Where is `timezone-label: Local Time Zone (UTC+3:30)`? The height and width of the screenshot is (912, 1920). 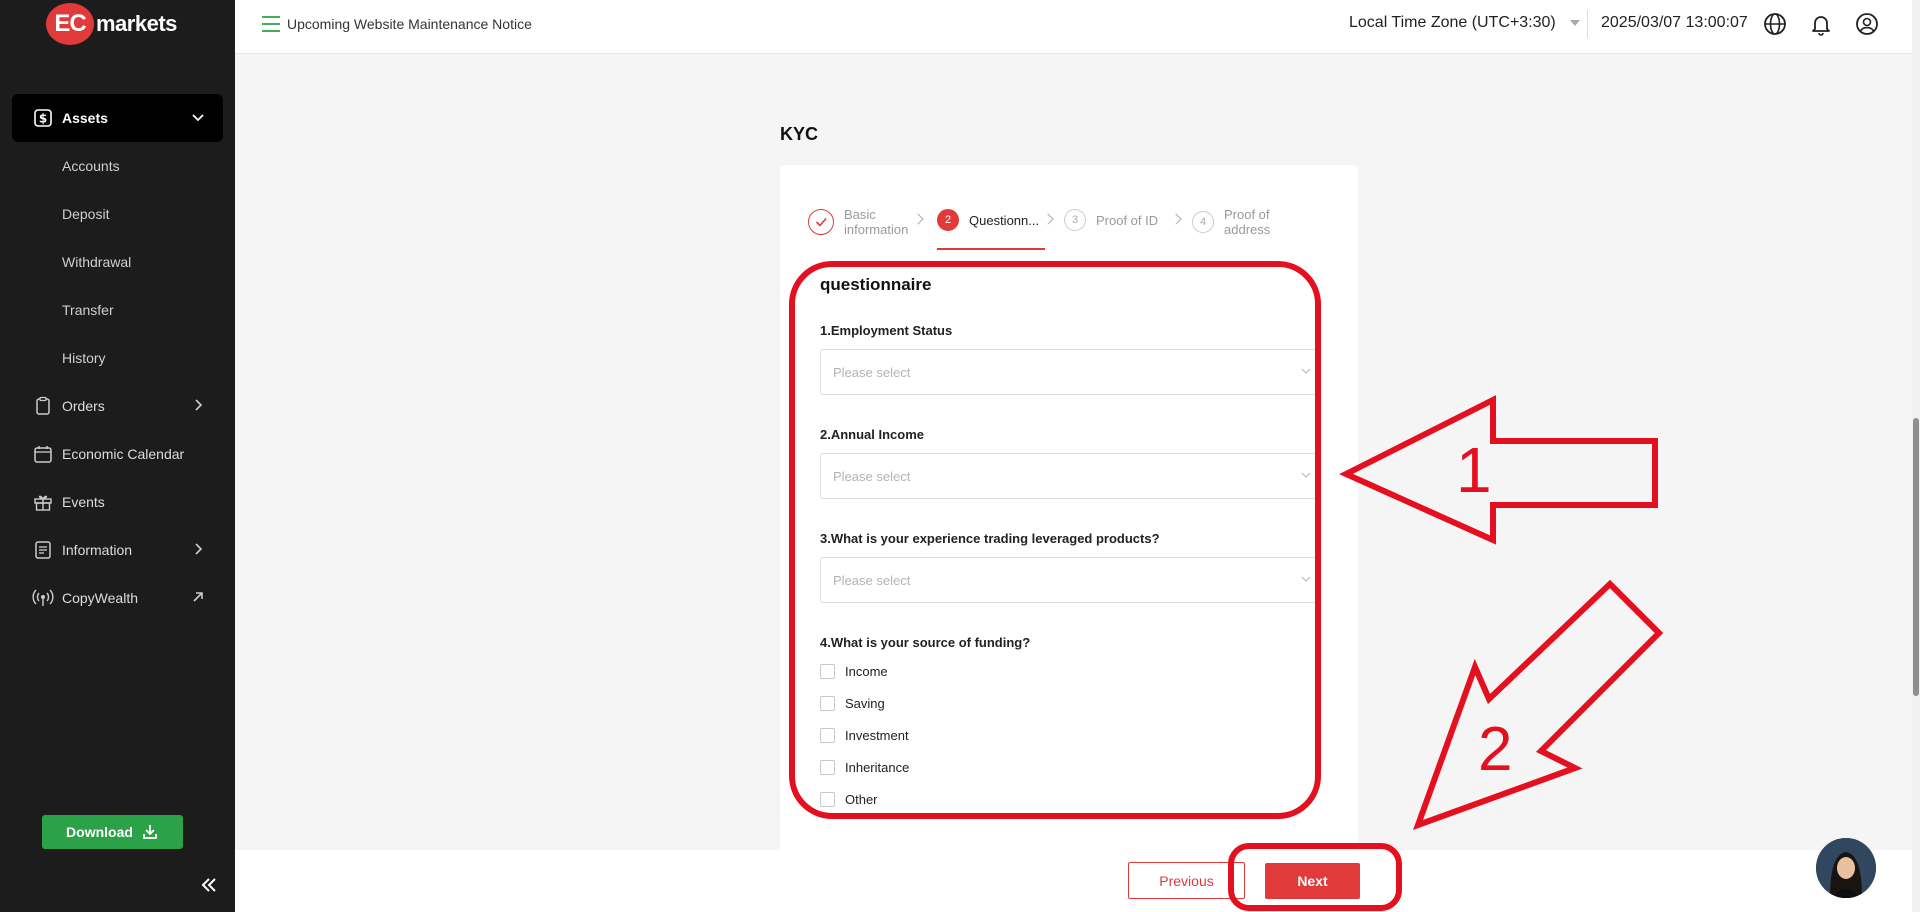
timezone-label: Local Time Zone (UTC+3:30) is located at coordinates (1452, 22).